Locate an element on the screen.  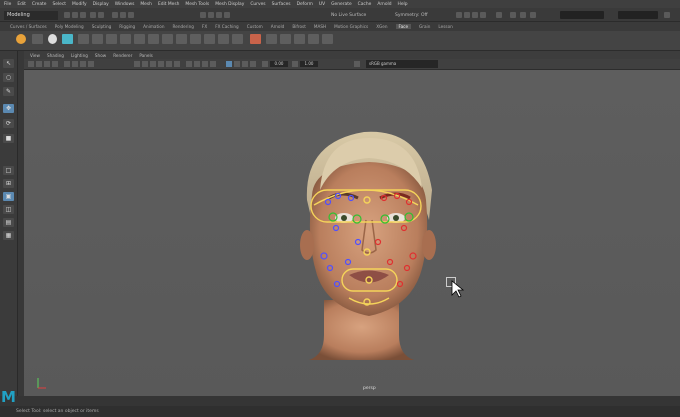
redo-icon is located at coordinates (101, 15).